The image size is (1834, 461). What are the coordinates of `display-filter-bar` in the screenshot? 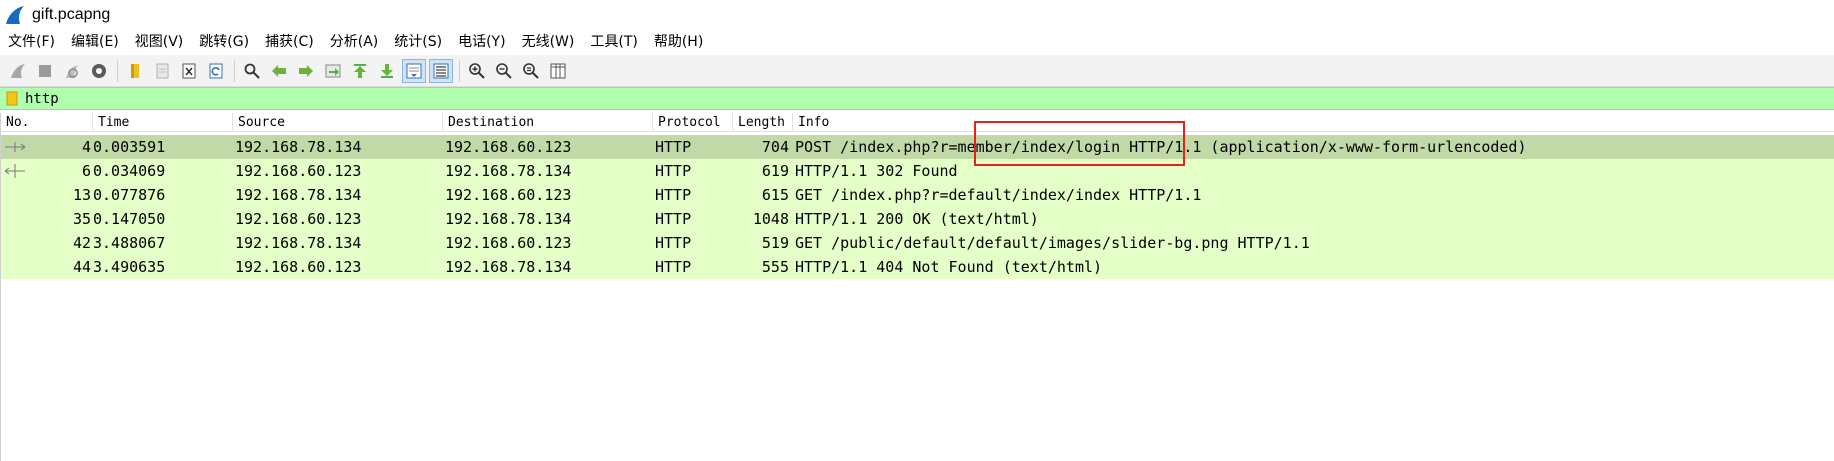 It's located at (917, 98).